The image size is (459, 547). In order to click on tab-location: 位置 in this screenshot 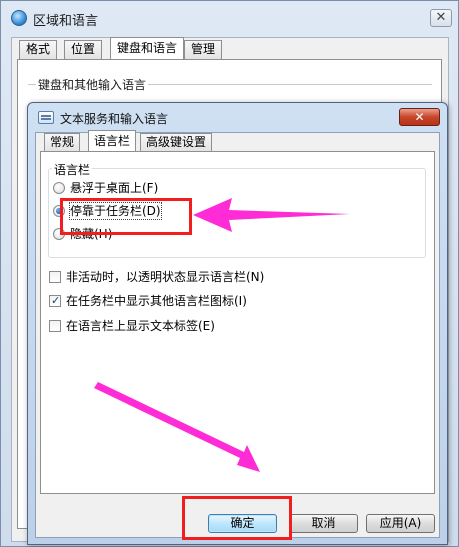, I will do `click(83, 49)`.